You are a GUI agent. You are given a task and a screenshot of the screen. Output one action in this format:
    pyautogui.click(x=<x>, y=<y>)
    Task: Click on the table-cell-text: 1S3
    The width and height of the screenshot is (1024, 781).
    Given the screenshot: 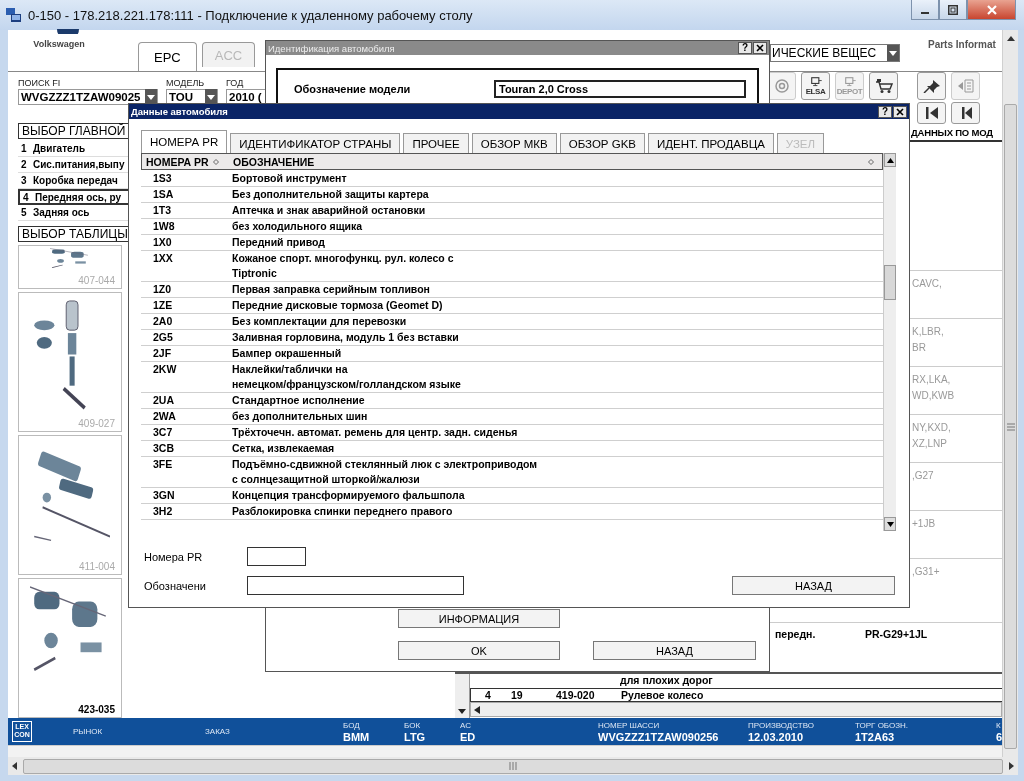 What is the action you would take?
    pyautogui.click(x=162, y=178)
    